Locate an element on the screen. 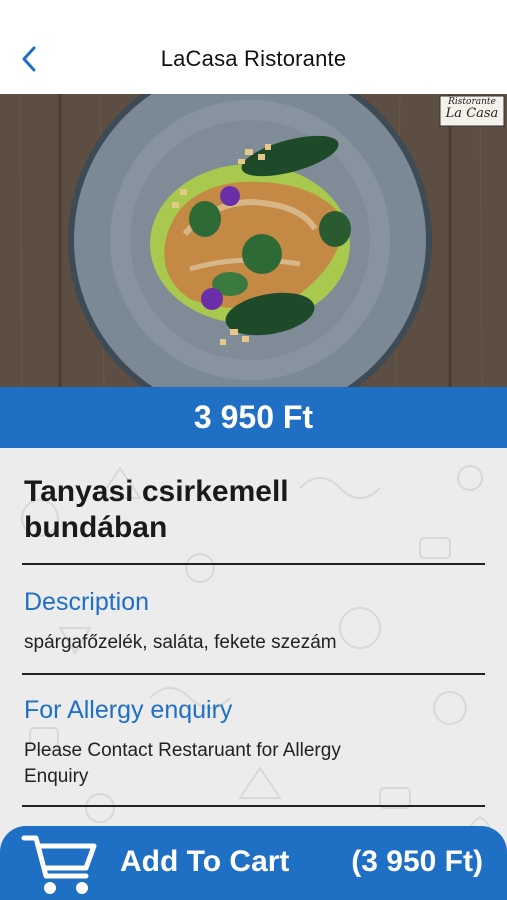 This screenshot has width=507, height=900. add-to-cart-price: (3 950 Ft) is located at coordinates (417, 861).